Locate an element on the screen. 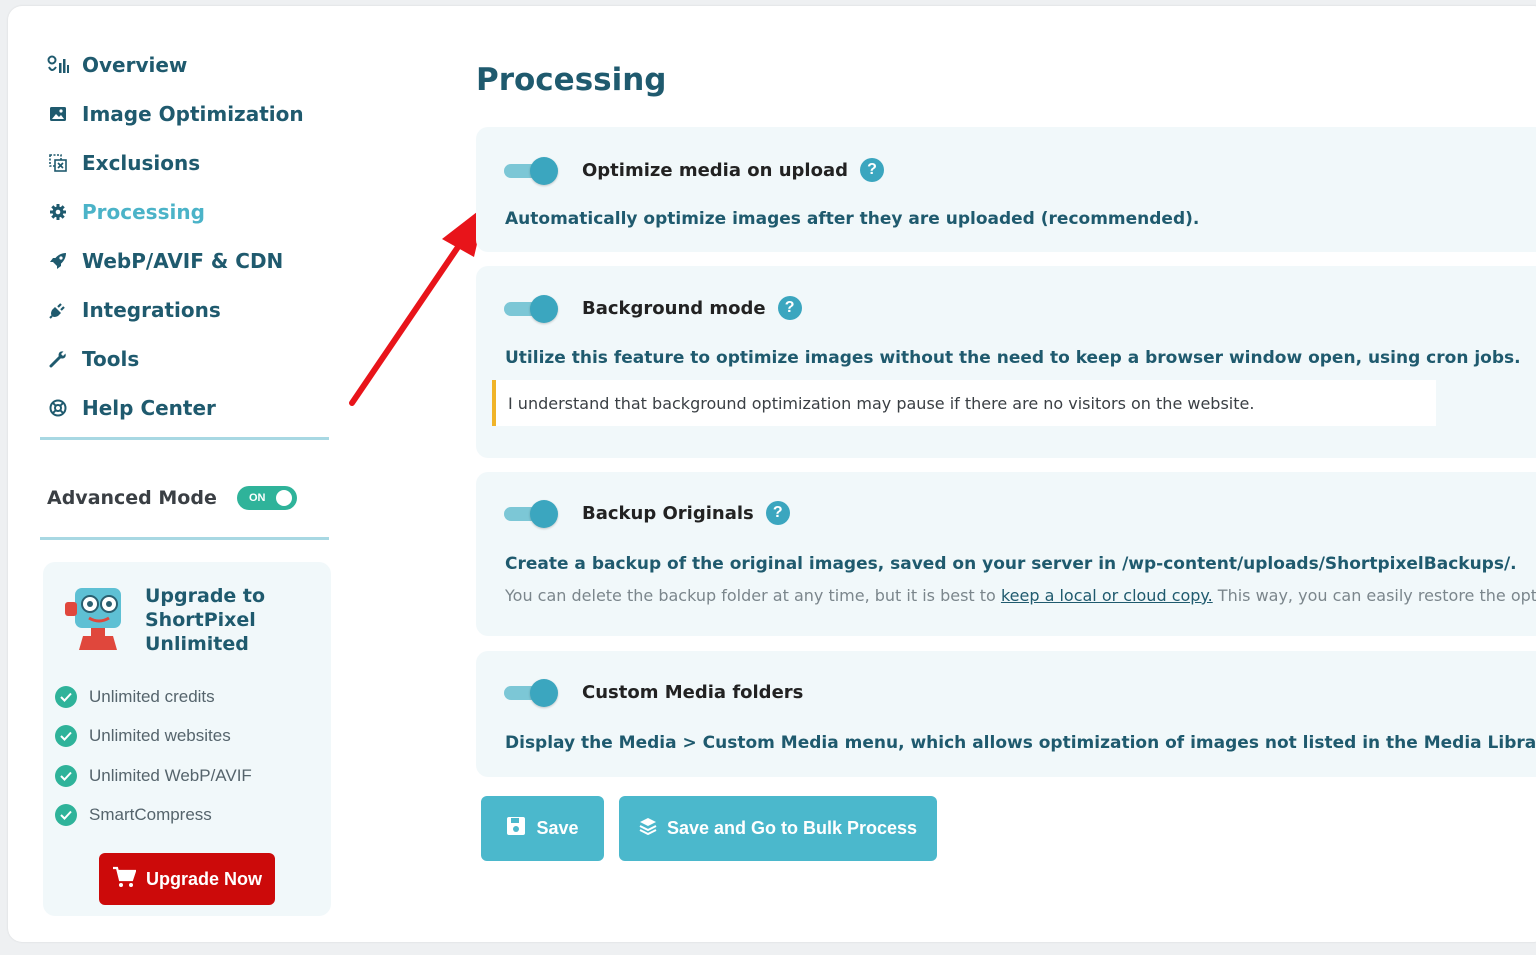  sidebar-item-label: Image Optimization is located at coordinates (193, 113).